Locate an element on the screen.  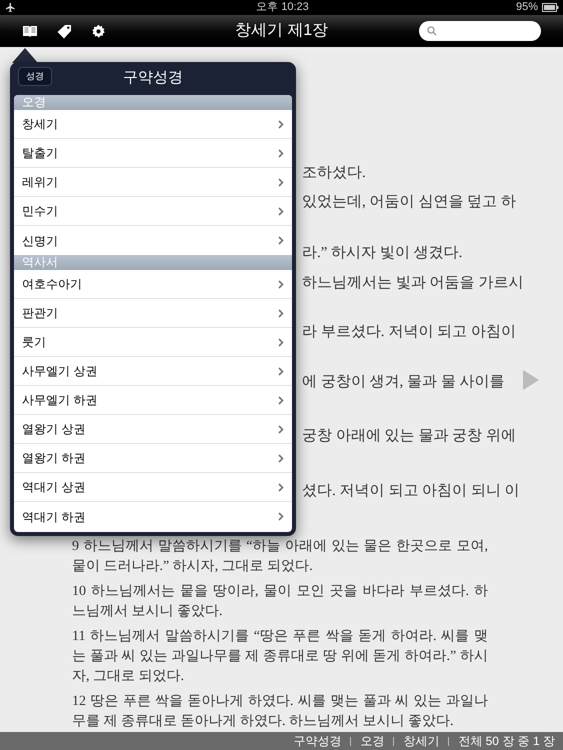
book-list-item: 창세기 is located at coordinates (153, 124).